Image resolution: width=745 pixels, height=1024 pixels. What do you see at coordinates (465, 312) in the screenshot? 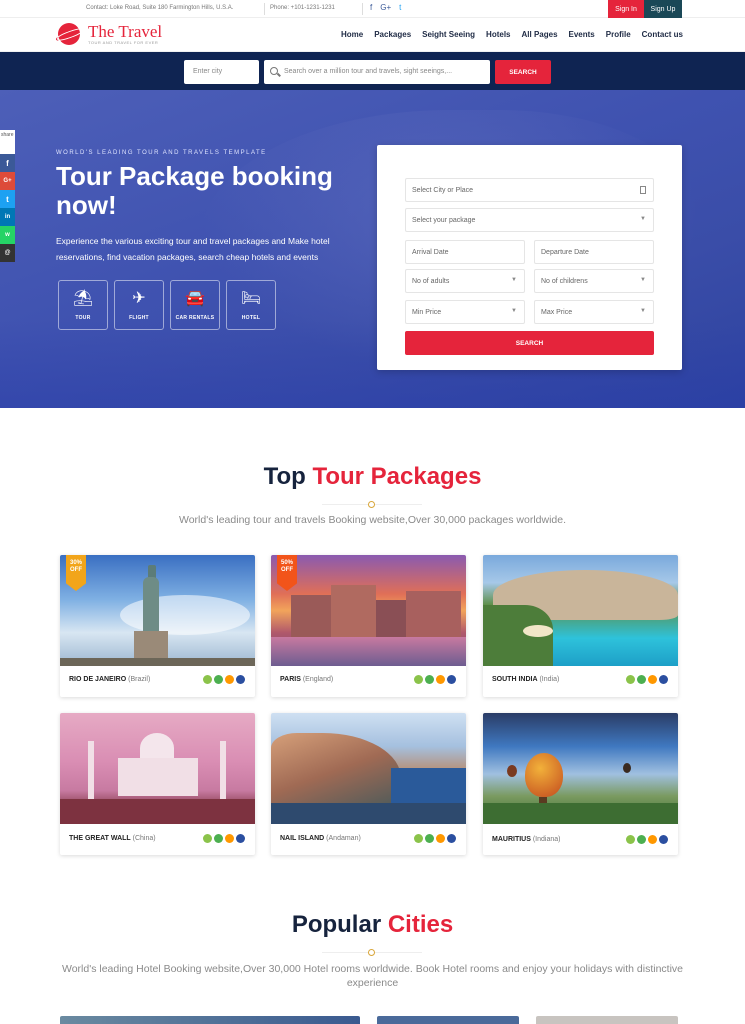
I see `min-price-select: Min Price ▼` at bounding box center [465, 312].